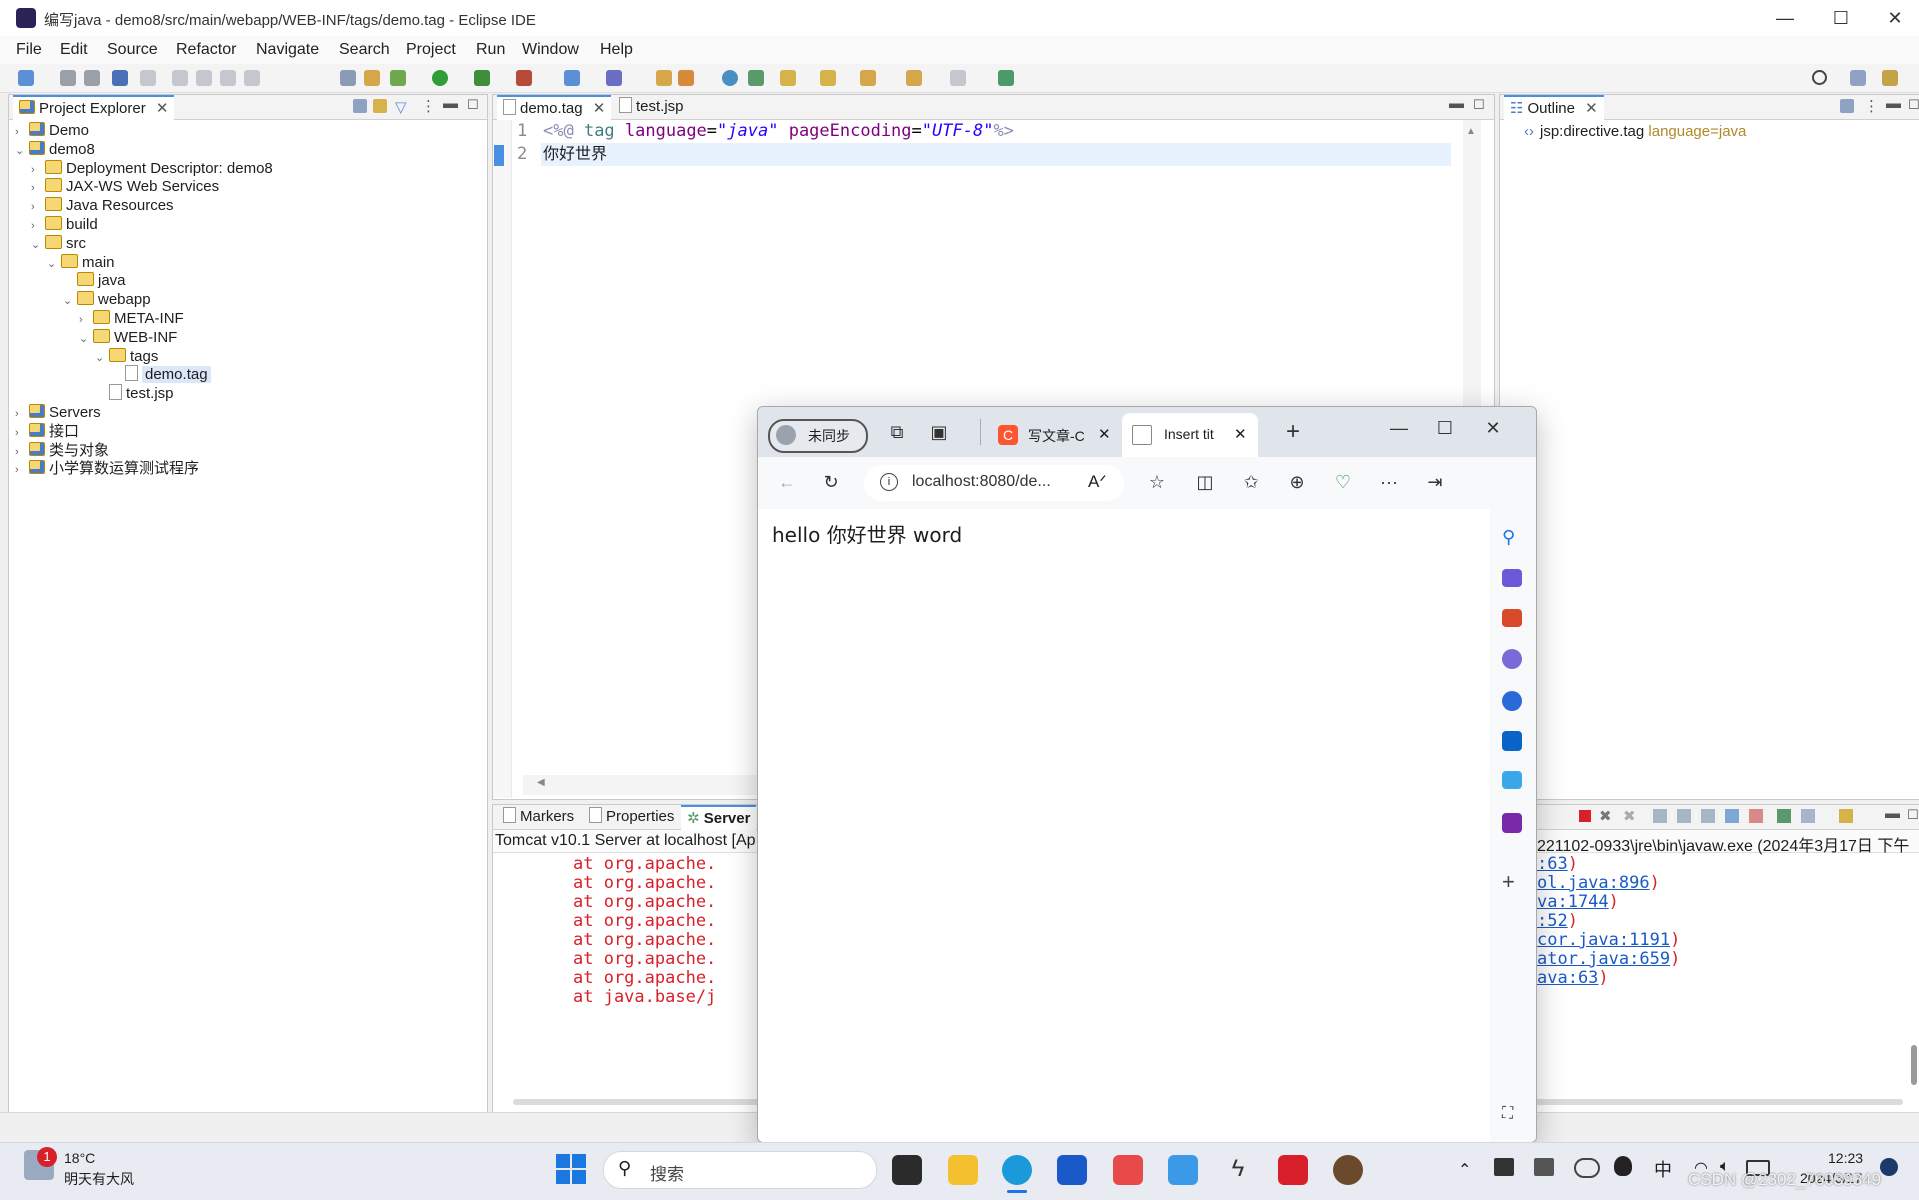 This screenshot has width=1919, height=1200. What do you see at coordinates (1464, 1170) in the screenshot?
I see `show-hidden-icons: ⌃` at bounding box center [1464, 1170].